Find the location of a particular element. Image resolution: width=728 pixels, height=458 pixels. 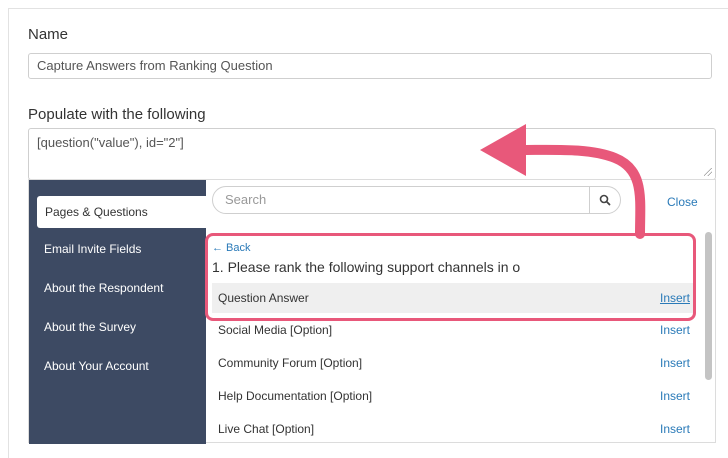

scrollbar is located at coordinates (708, 306).